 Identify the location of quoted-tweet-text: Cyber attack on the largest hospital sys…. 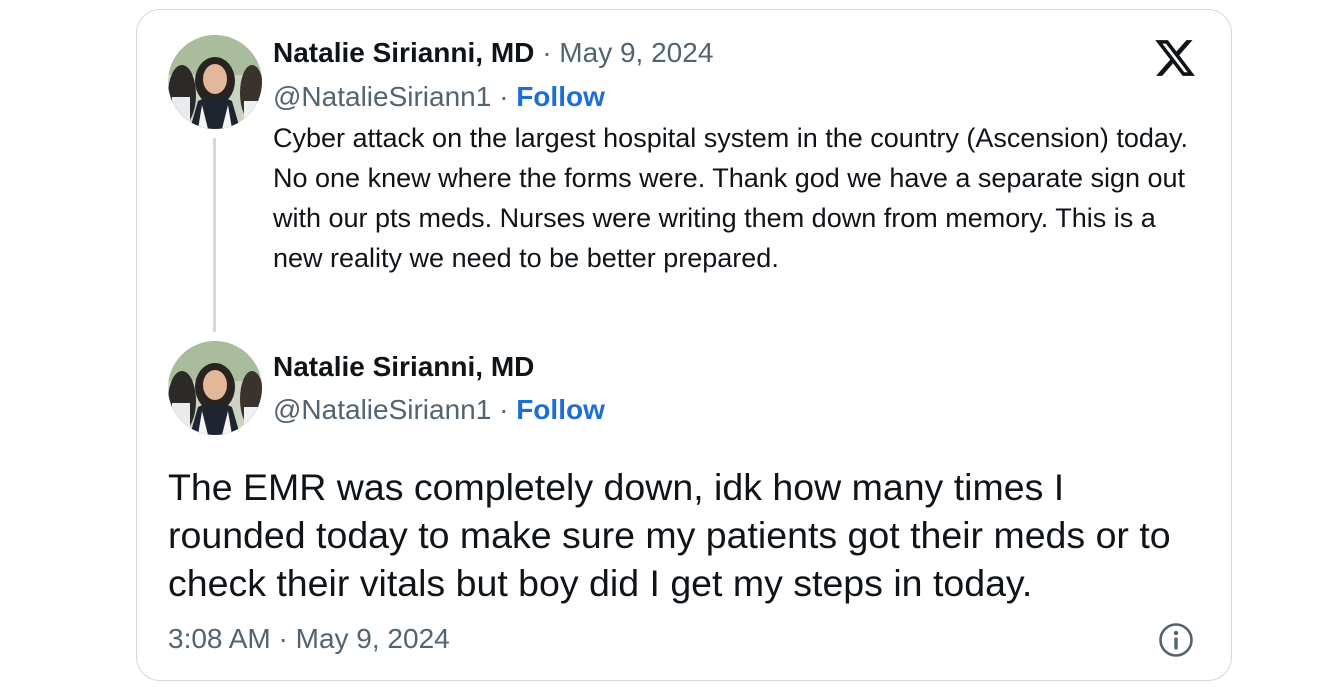
(730, 198).